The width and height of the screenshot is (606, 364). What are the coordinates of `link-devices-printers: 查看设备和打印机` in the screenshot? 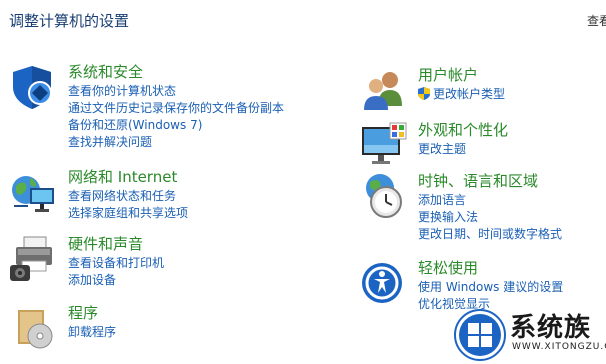 It's located at (116, 263).